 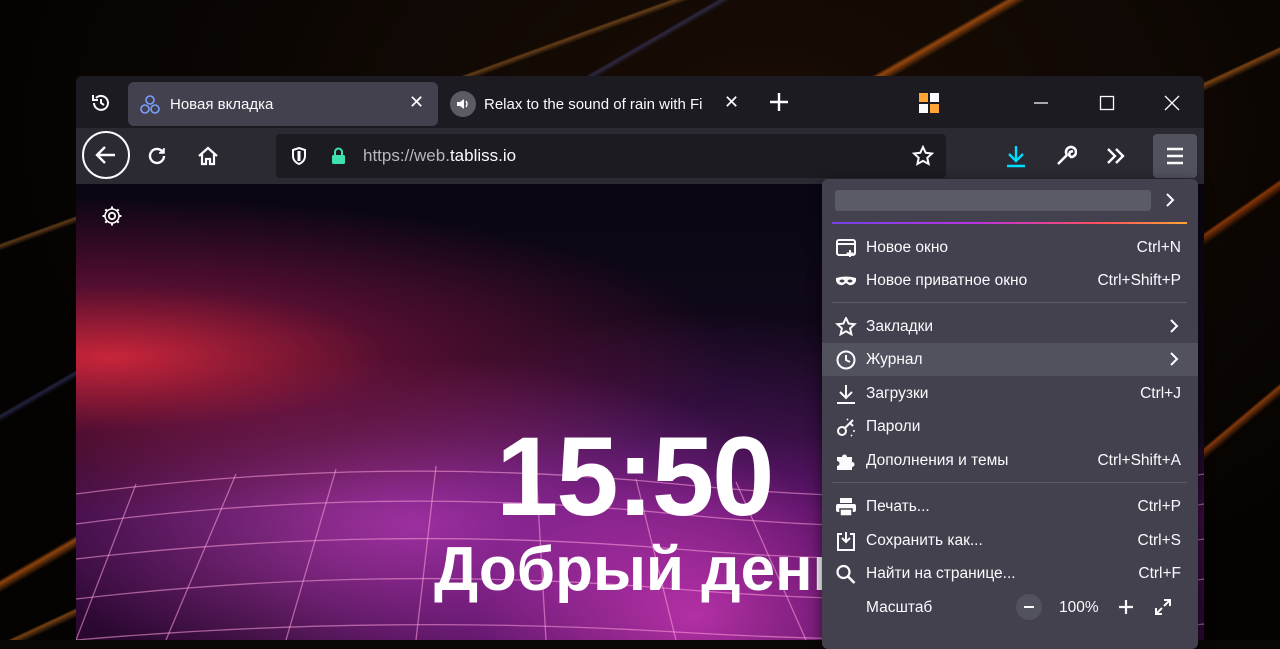 I want to click on menu-item-label: Новое окно, so click(x=907, y=247).